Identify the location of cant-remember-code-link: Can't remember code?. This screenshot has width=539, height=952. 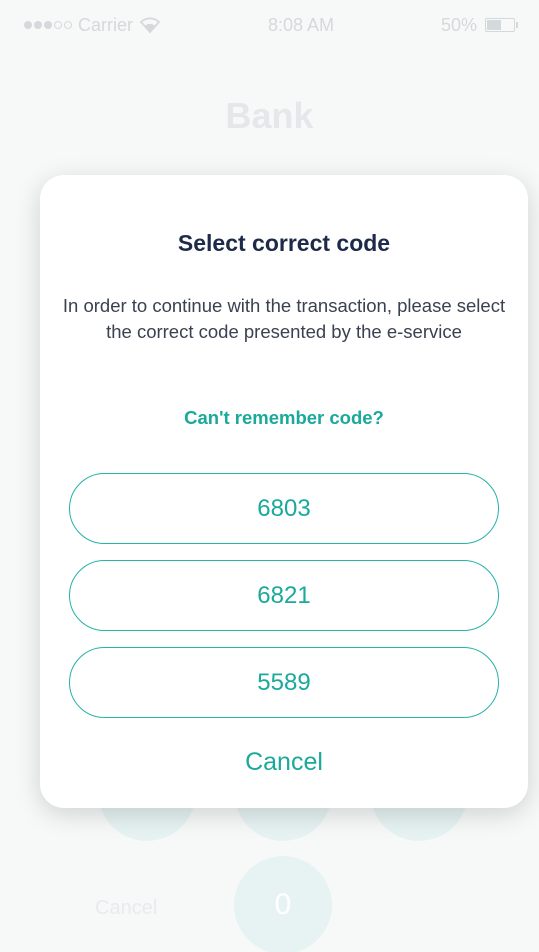
(284, 418).